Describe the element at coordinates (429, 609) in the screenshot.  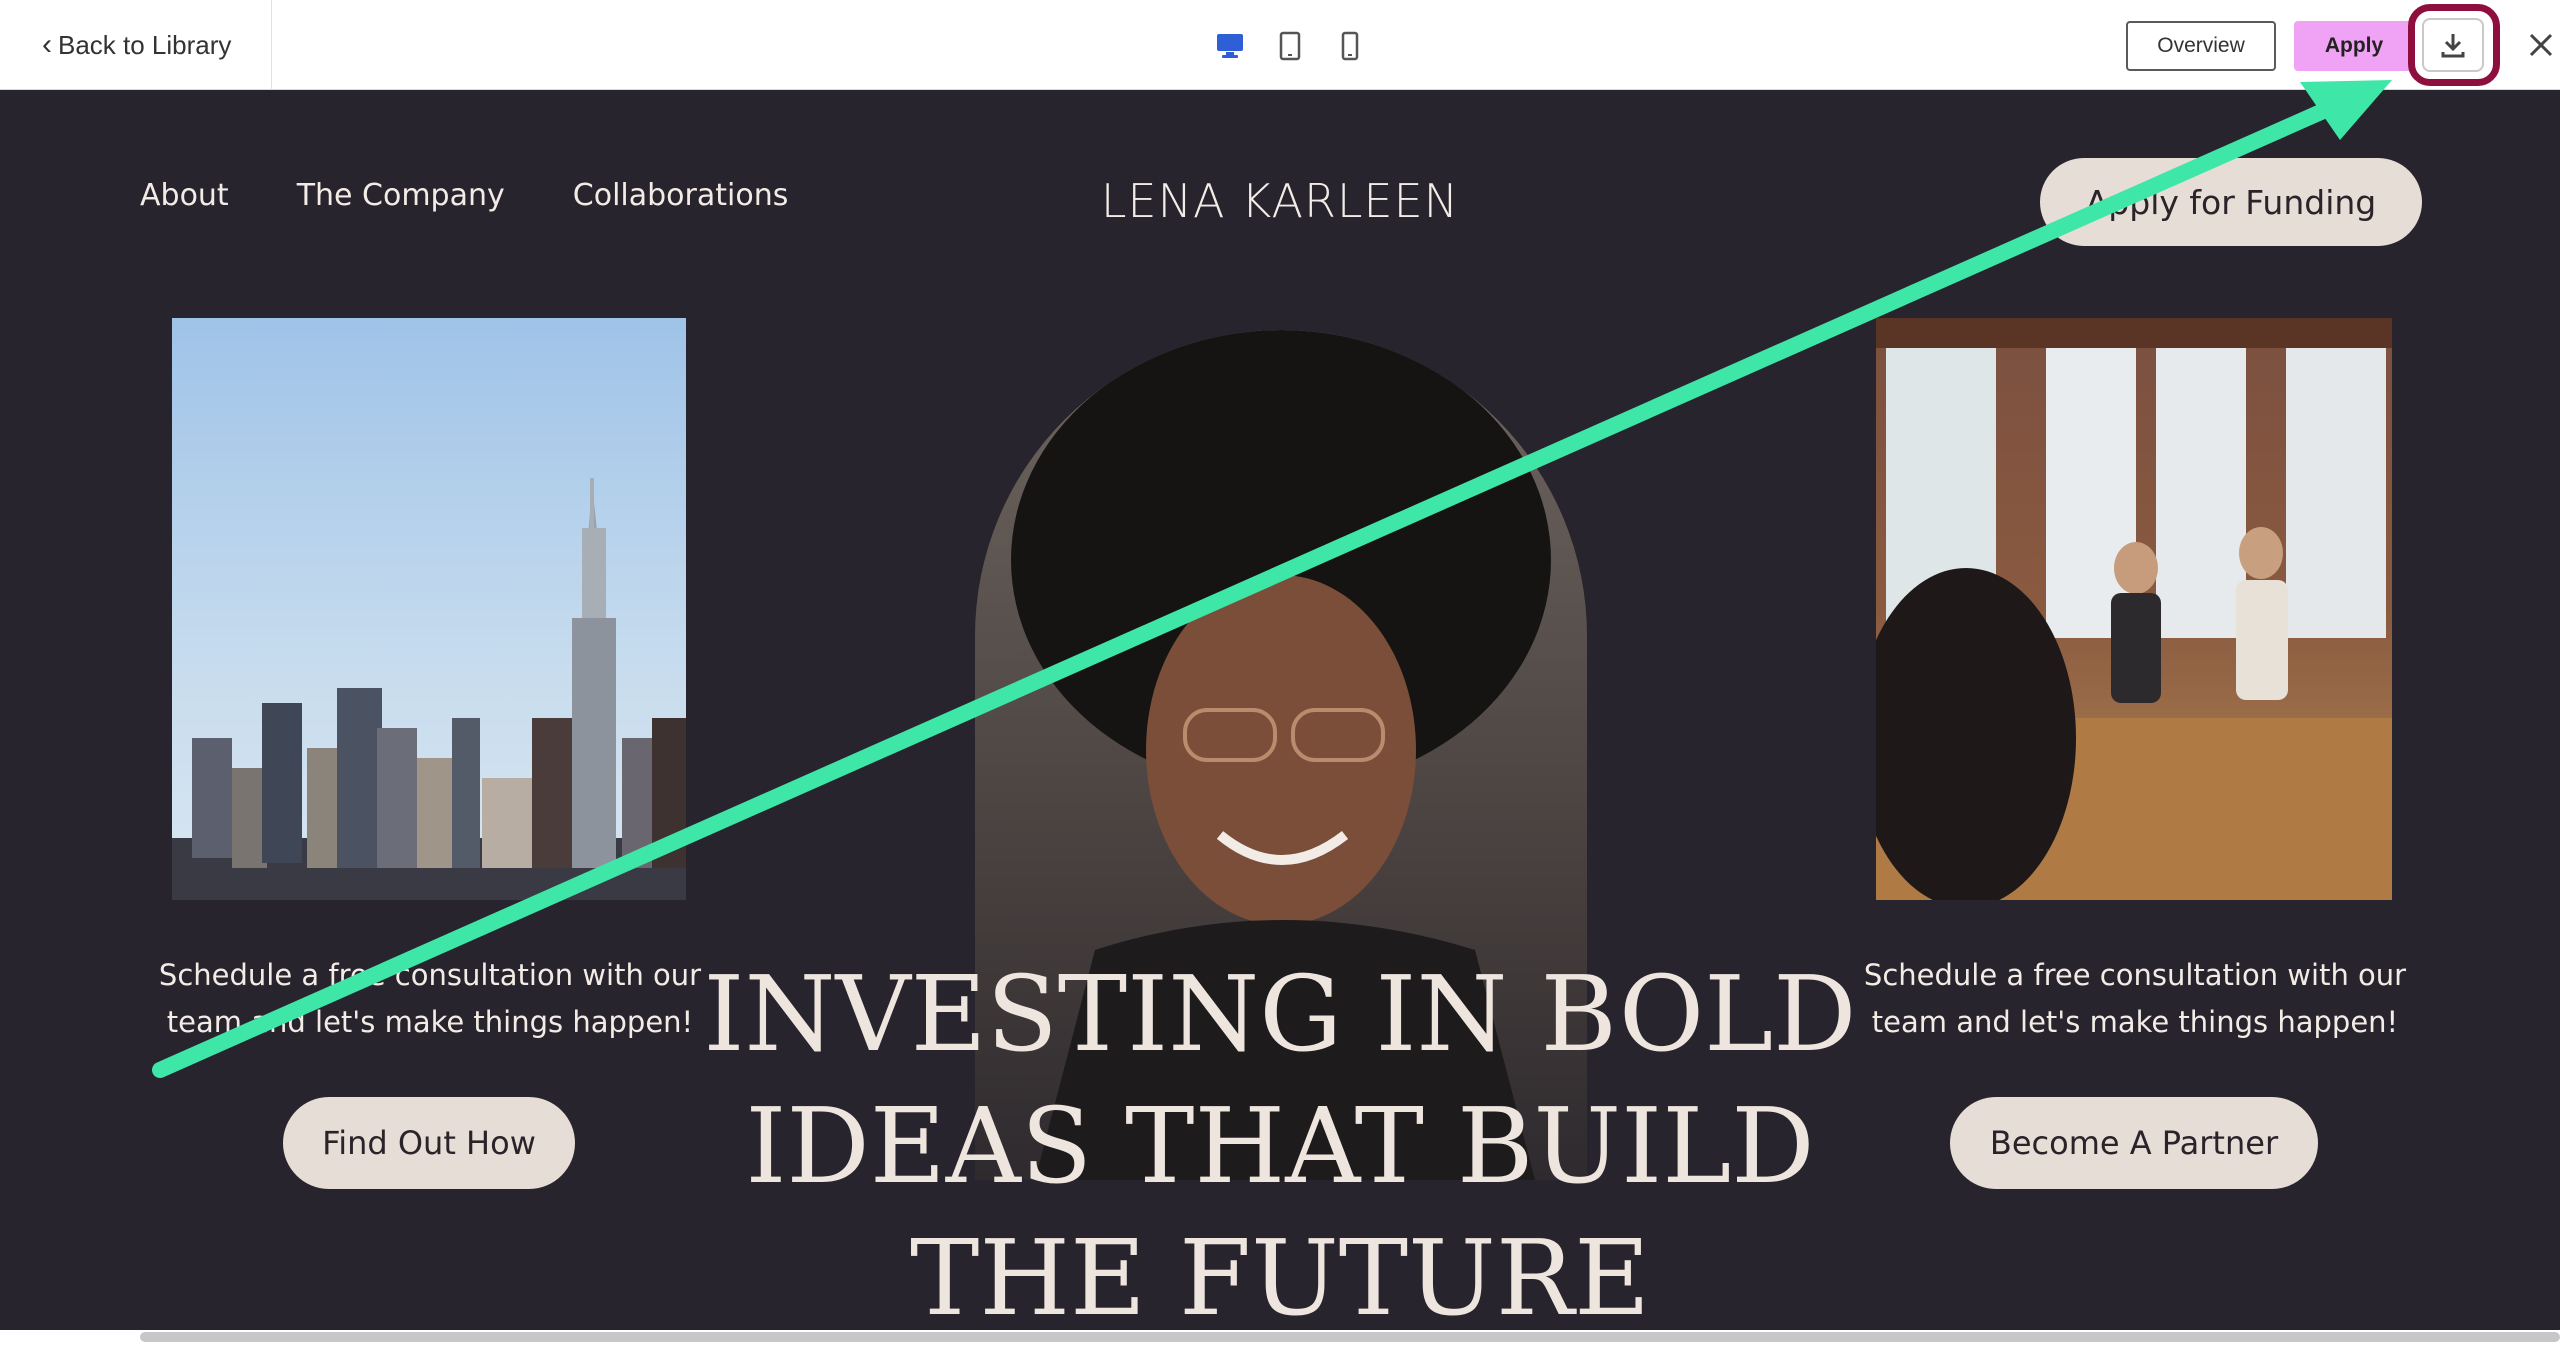
I see `city-skyline-image` at that location.